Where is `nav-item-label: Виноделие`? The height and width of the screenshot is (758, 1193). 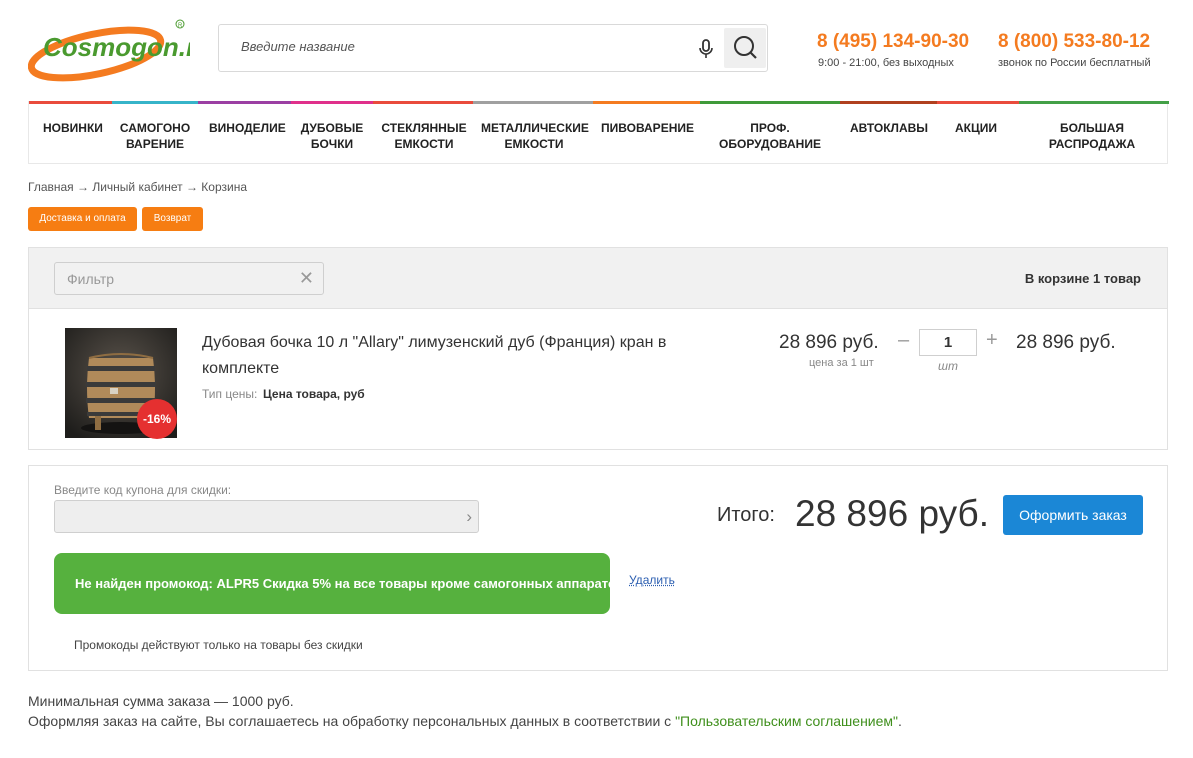 nav-item-label: Виноделие is located at coordinates (247, 128).